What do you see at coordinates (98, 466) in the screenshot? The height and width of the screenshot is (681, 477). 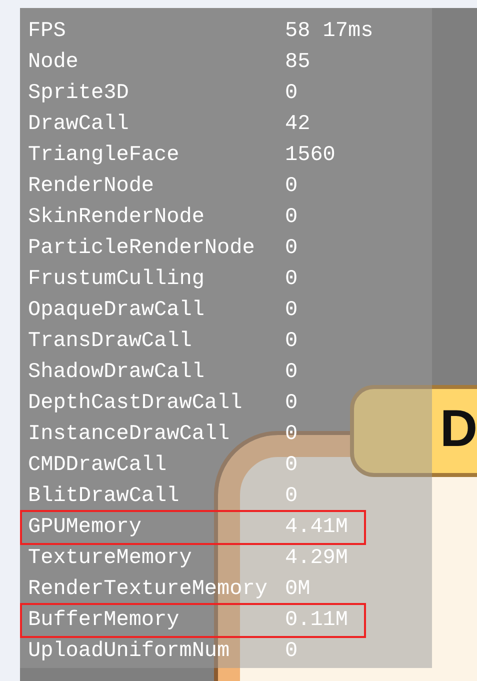 I see `stat-label: CMDDrawCall` at bounding box center [98, 466].